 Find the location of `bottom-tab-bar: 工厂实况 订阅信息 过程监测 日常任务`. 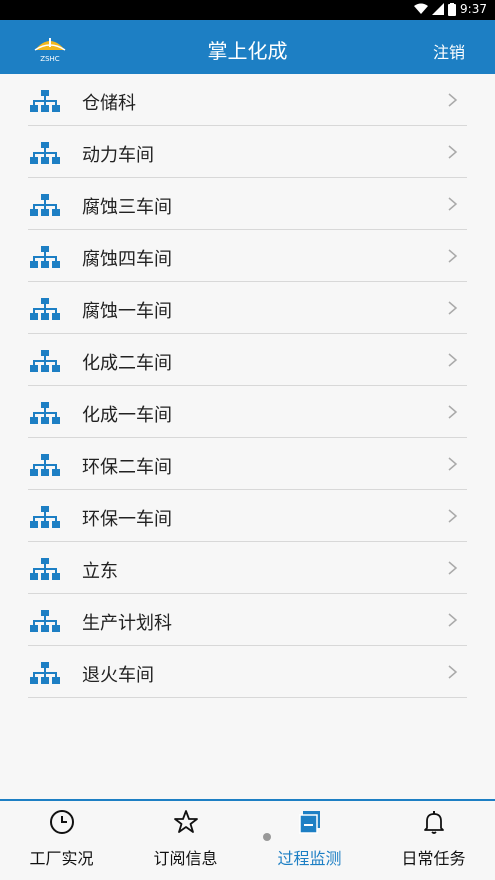

bottom-tab-bar: 工厂实况 订阅信息 过程监测 日常任务 is located at coordinates (247, 839).